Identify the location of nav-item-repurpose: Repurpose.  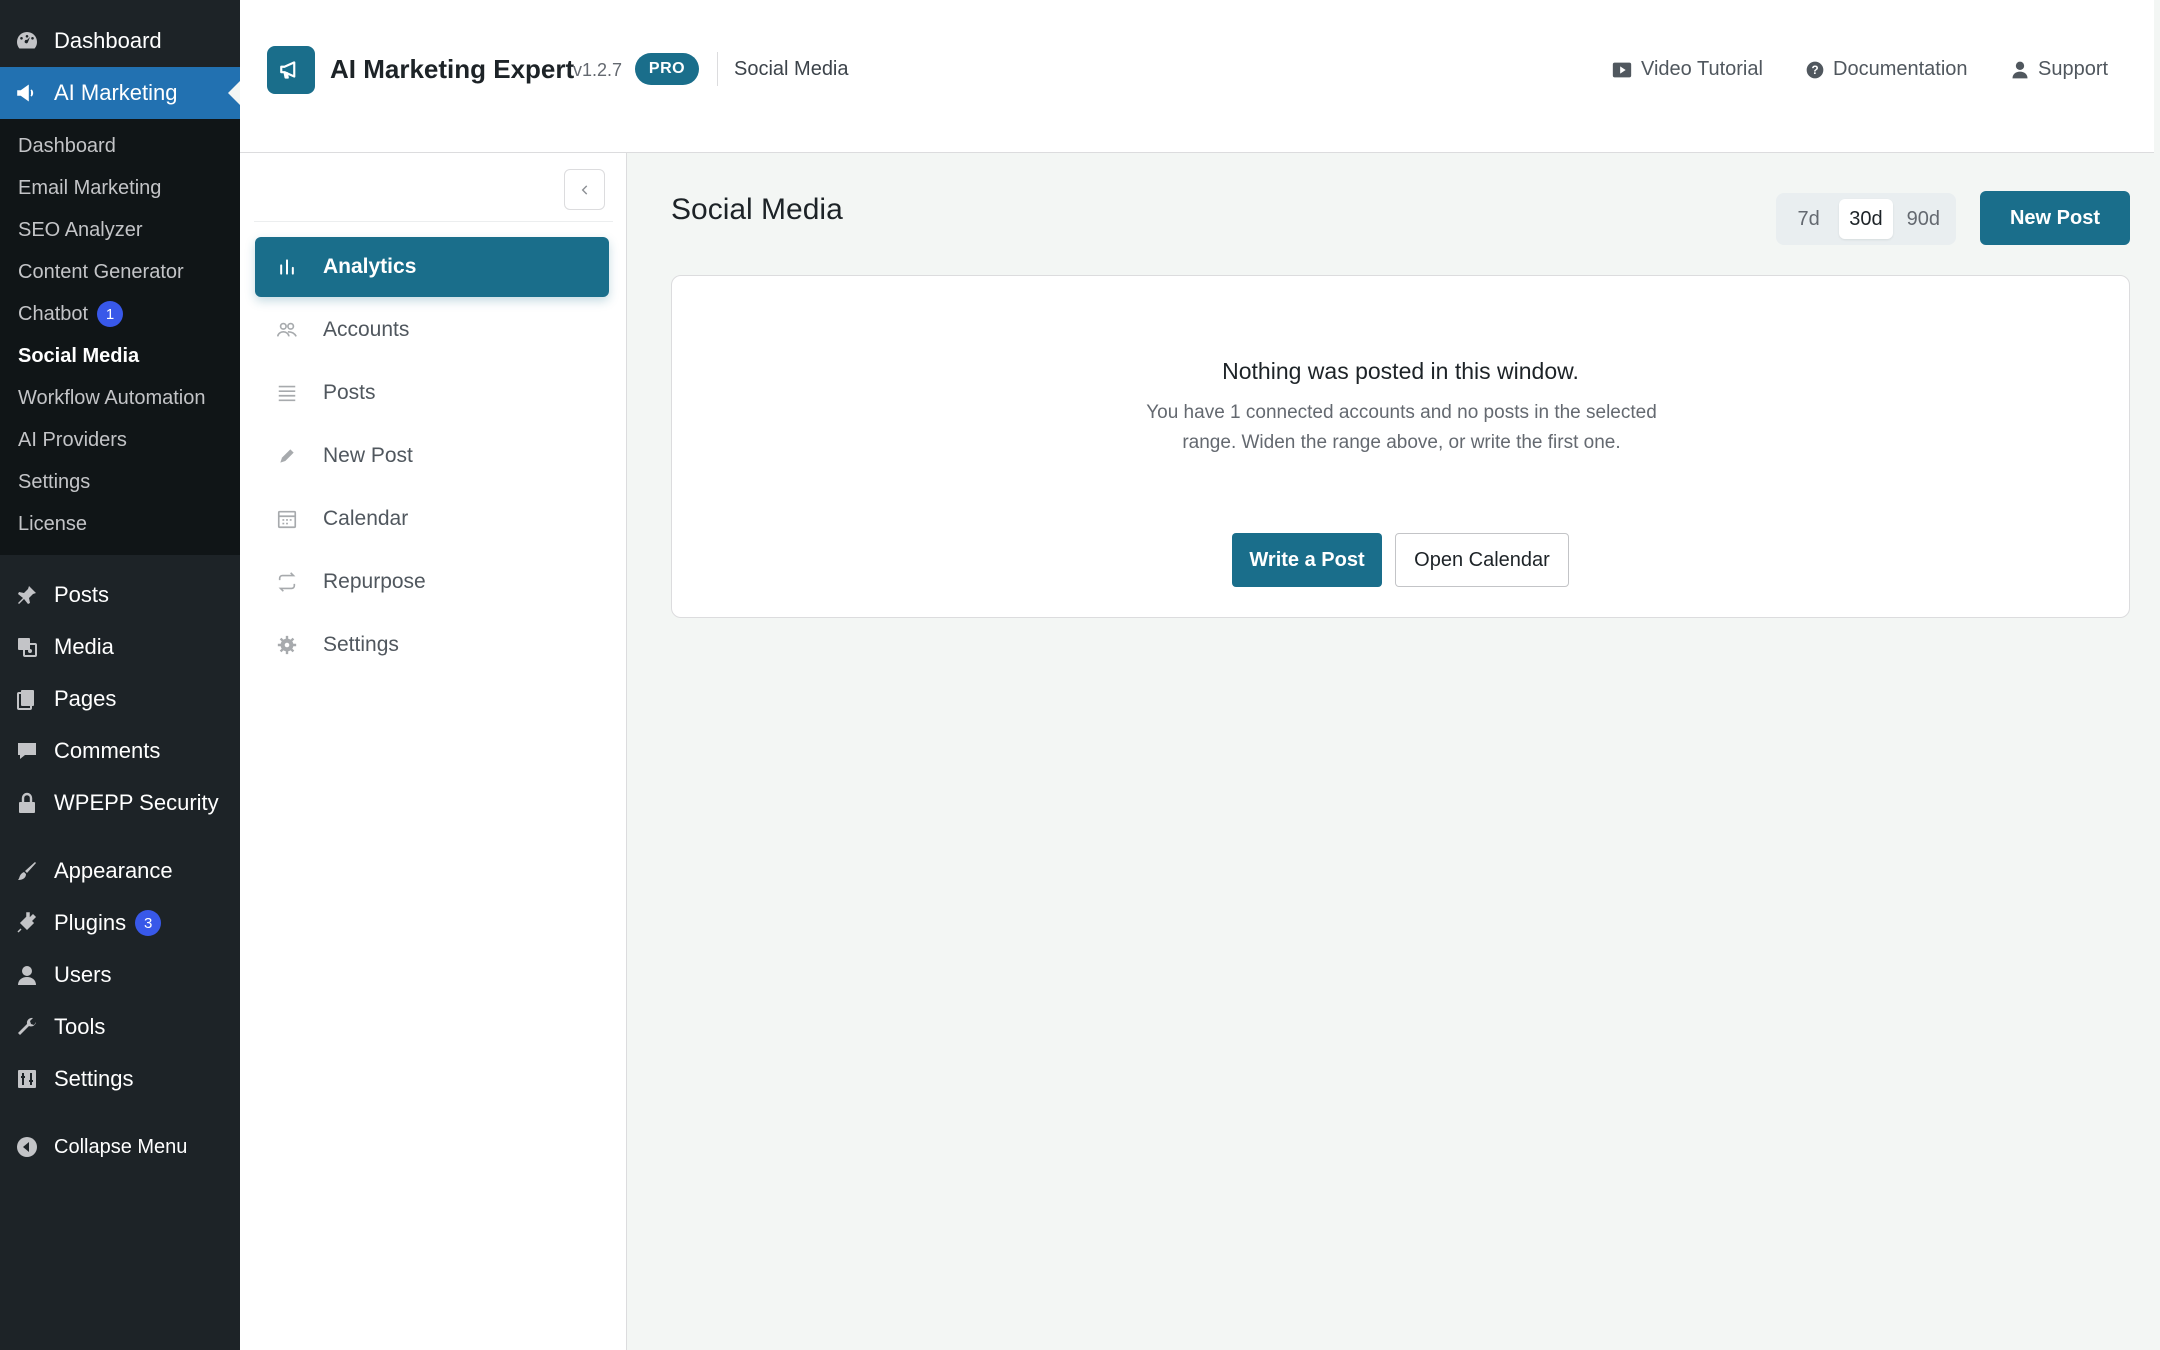
(432, 582).